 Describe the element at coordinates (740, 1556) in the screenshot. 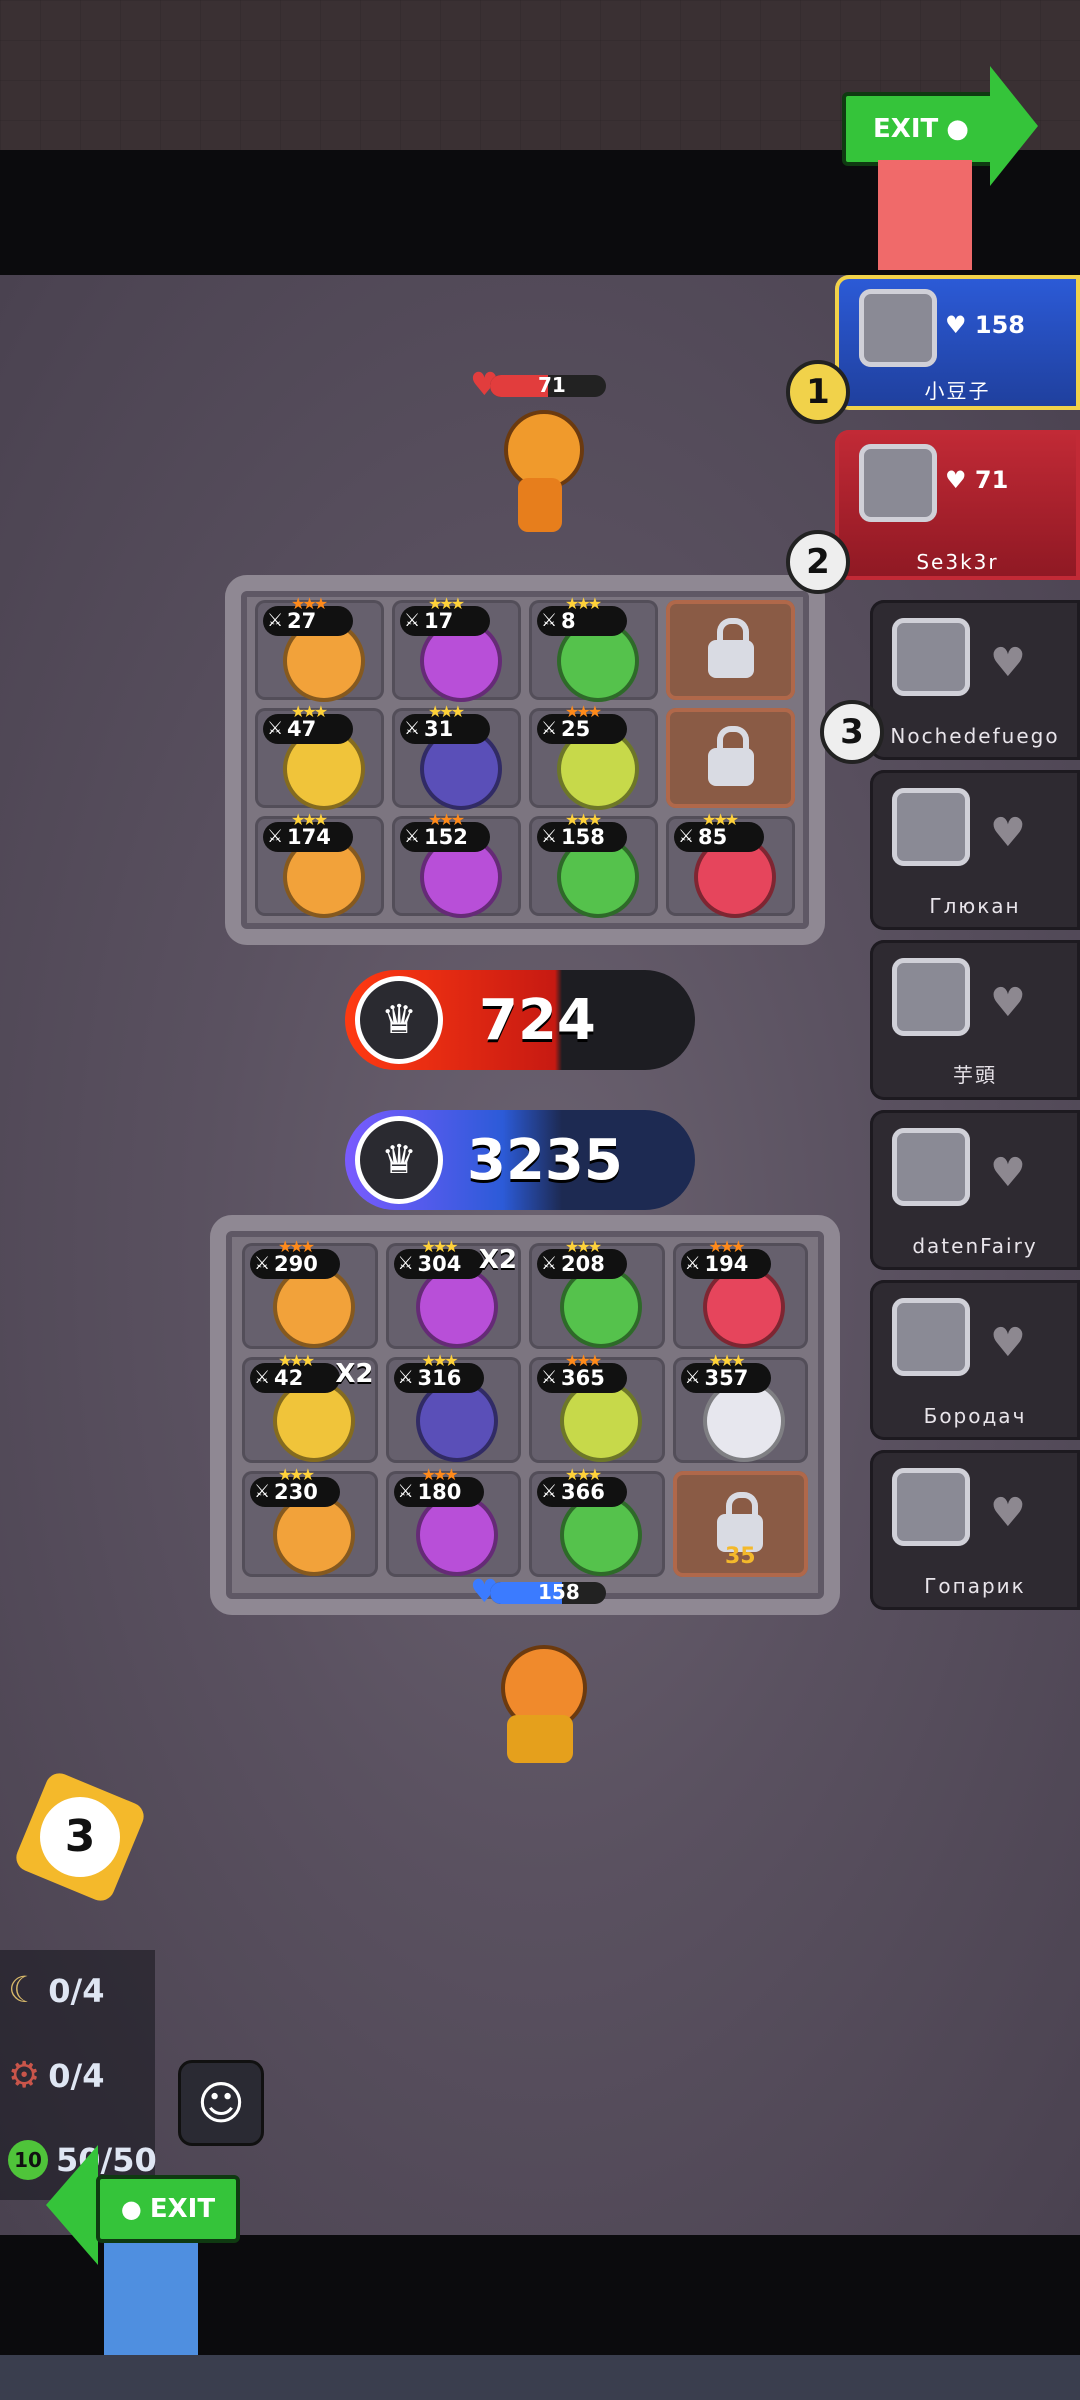

I see `unlock-level: 35` at that location.